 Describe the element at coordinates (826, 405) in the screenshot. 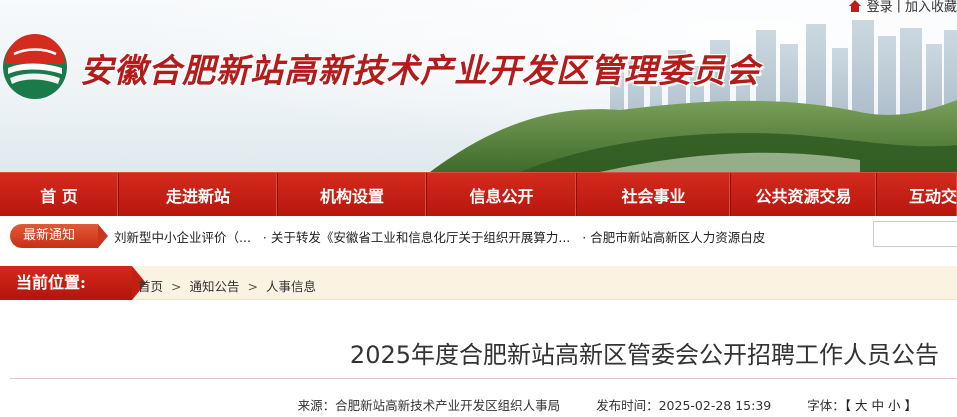

I see `font-size-label: 字体：` at that location.